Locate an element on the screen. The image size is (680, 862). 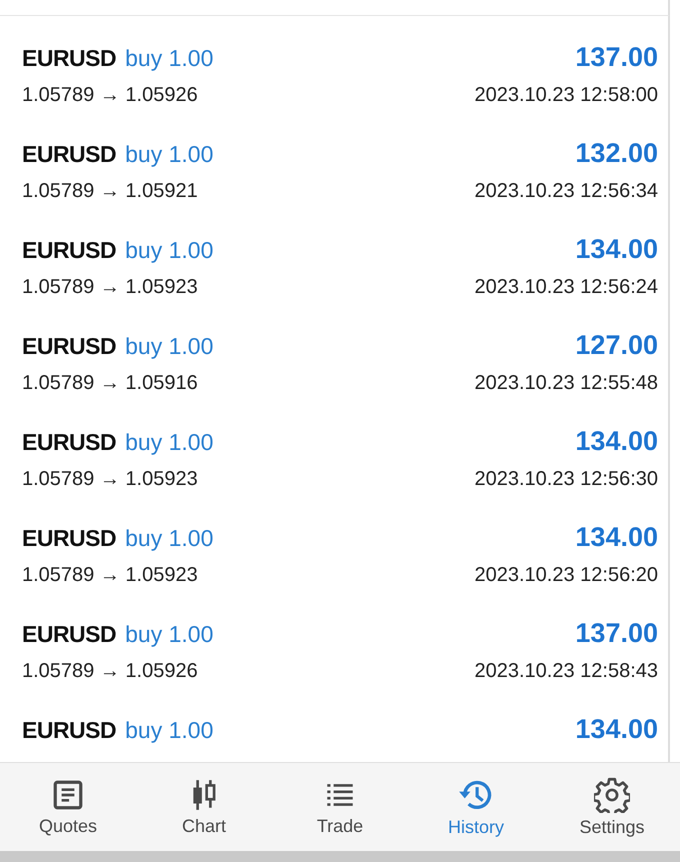
deal-time: 2023.10.23 12:58:00 is located at coordinates (566, 95).